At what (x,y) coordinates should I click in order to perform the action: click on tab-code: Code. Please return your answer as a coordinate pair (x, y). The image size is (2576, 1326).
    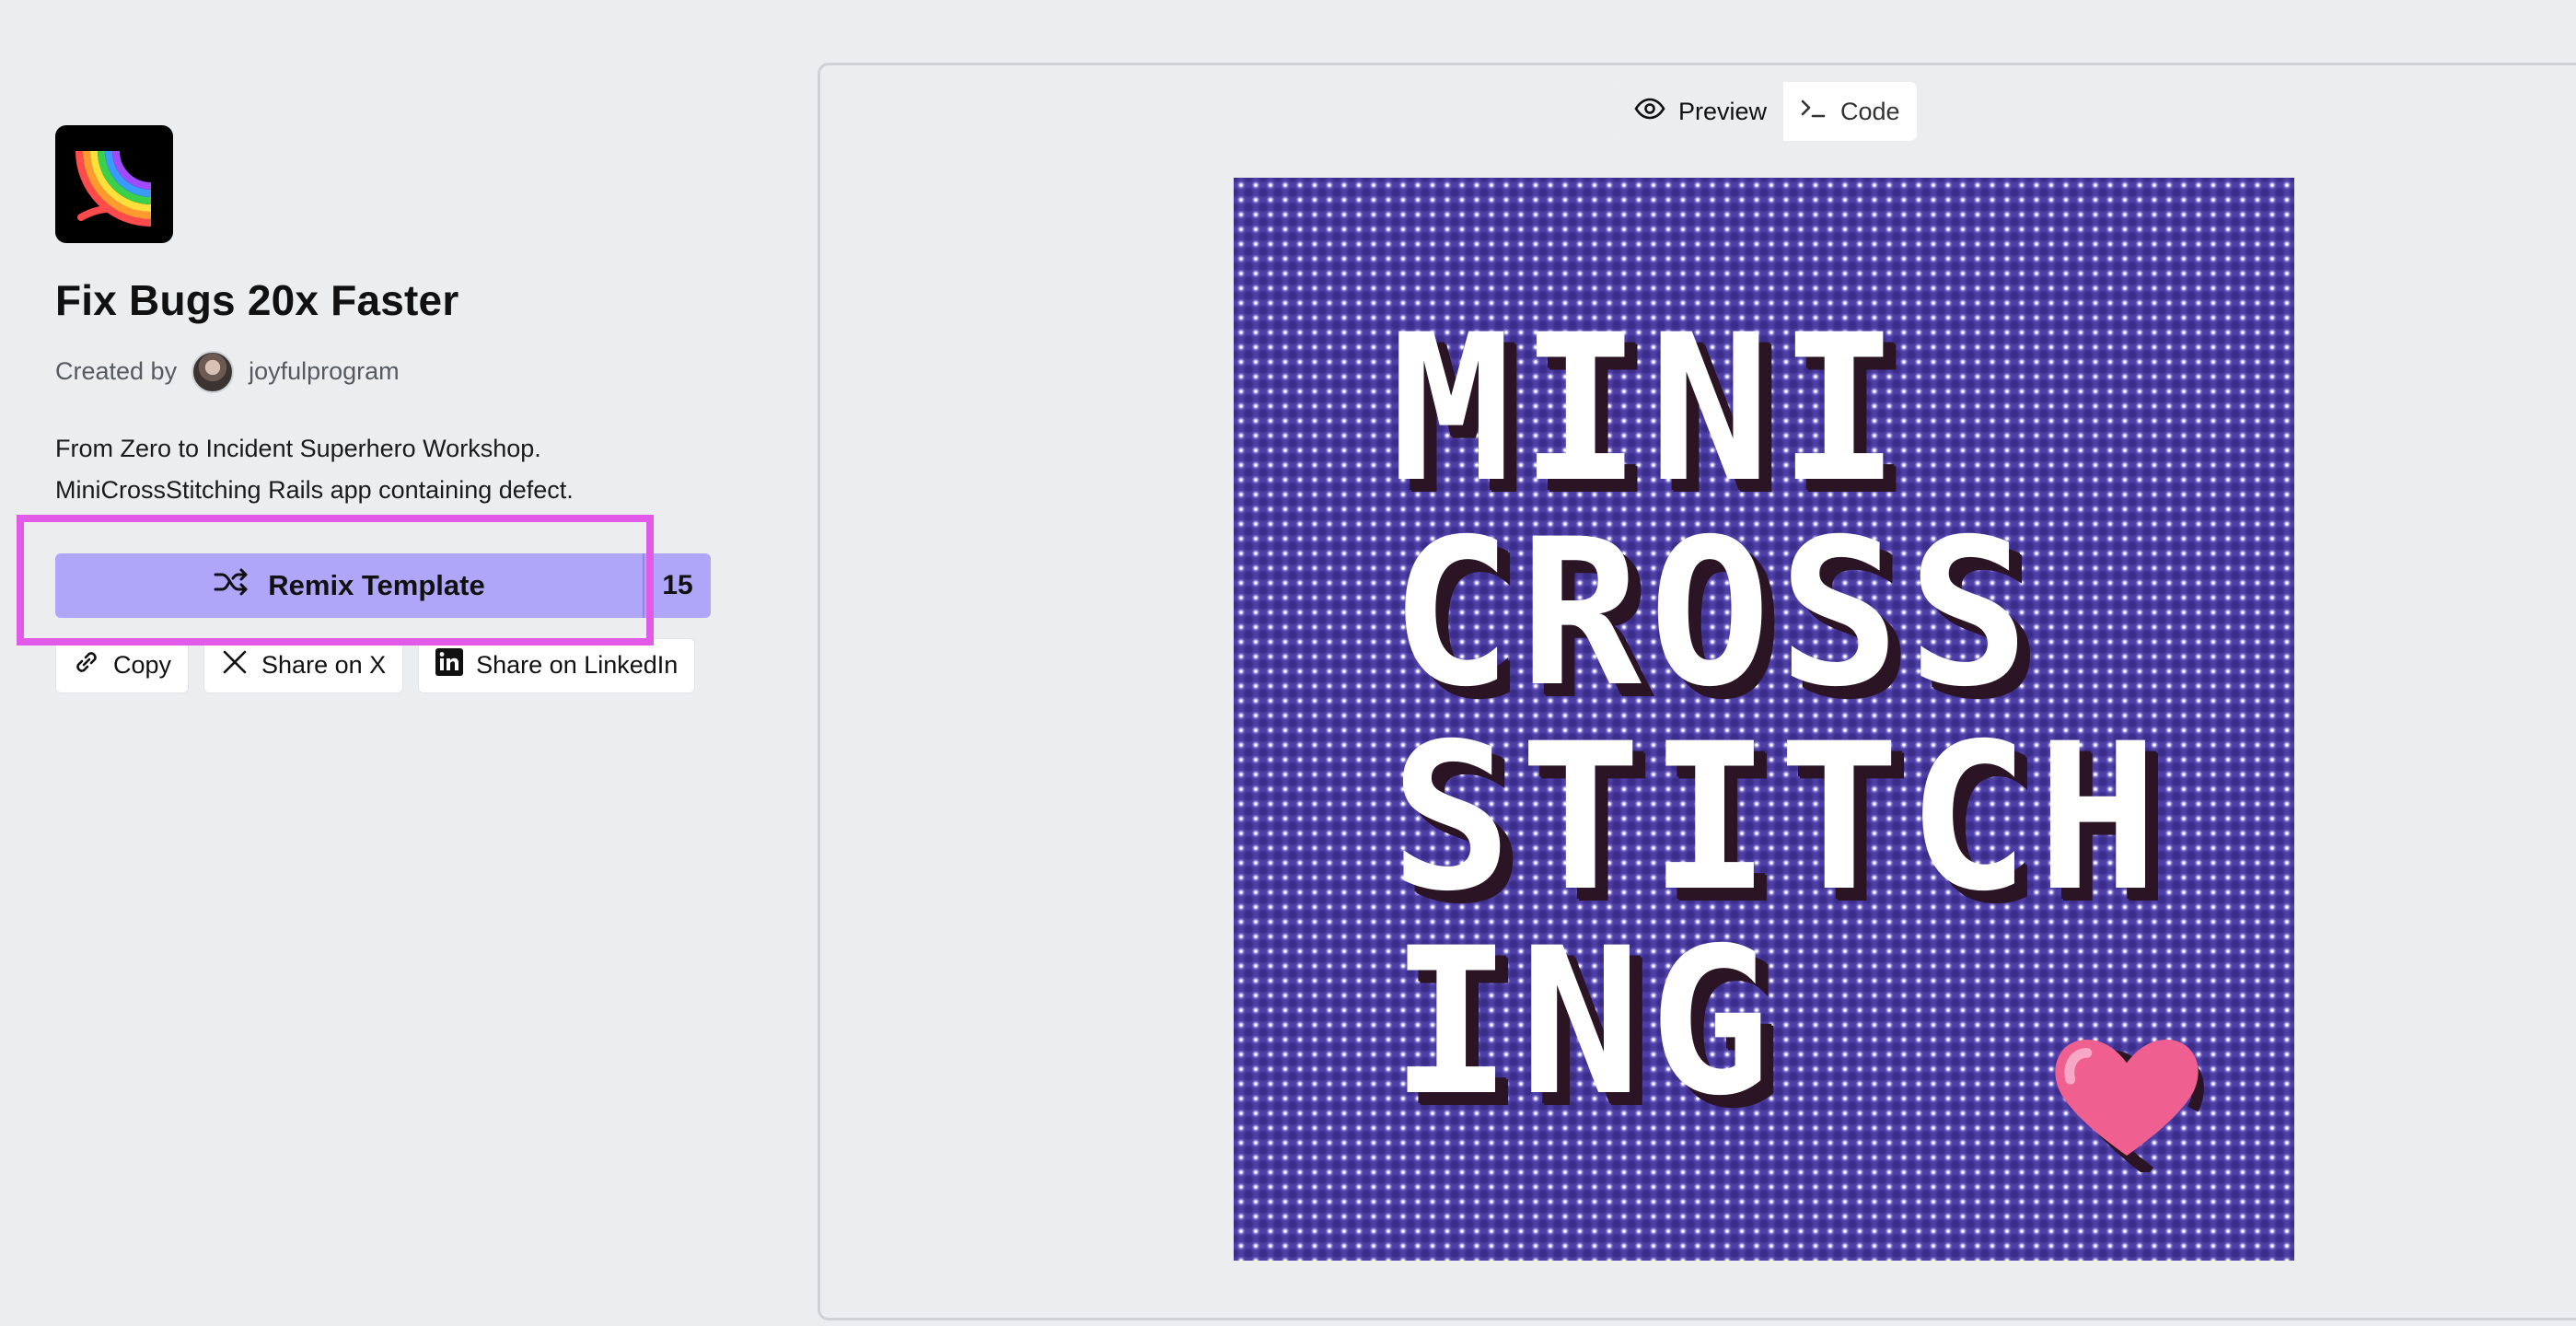
    Looking at the image, I should click on (1850, 111).